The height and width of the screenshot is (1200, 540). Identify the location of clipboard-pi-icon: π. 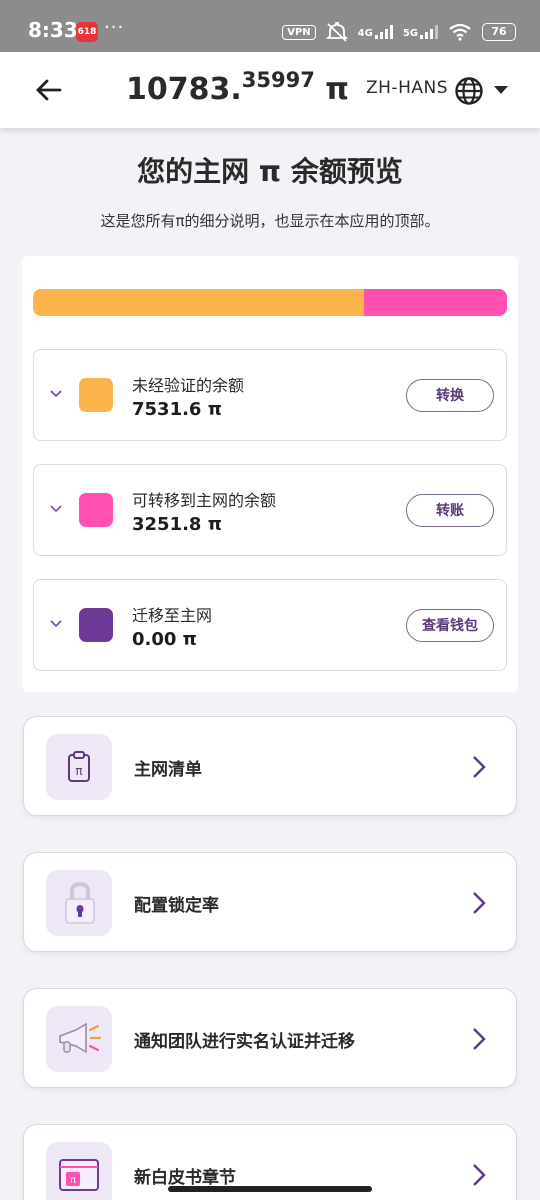
(79, 767).